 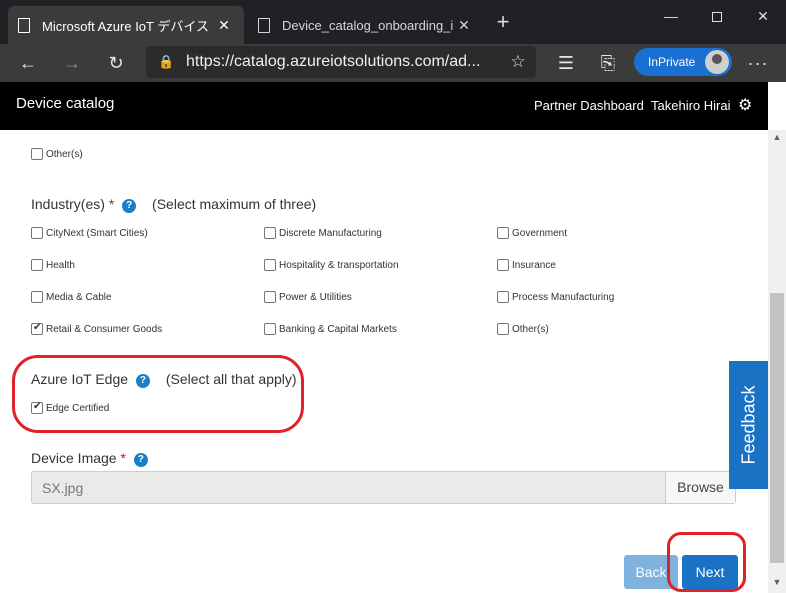 What do you see at coordinates (672, 62) in the screenshot?
I see `inprivate-label: InPrivate` at bounding box center [672, 62].